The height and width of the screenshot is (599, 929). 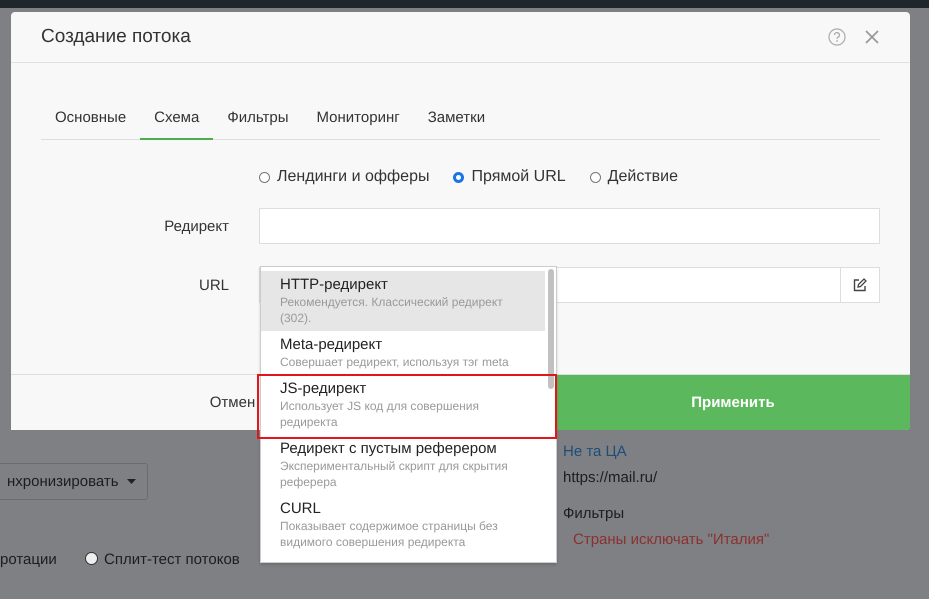 What do you see at coordinates (28, 559) in the screenshot?
I see `rotation-label: ротации` at bounding box center [28, 559].